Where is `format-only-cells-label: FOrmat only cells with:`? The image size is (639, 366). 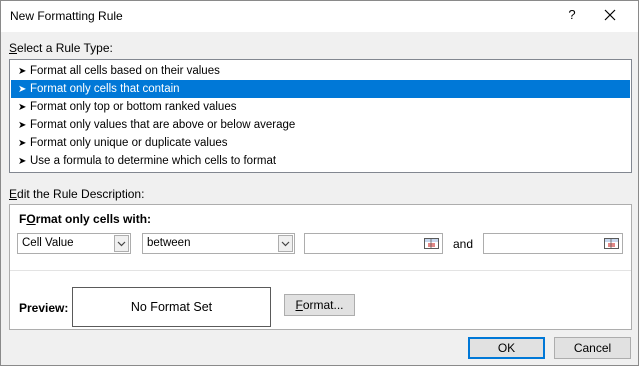
format-only-cells-label: FOrmat only cells with: is located at coordinates (85, 219).